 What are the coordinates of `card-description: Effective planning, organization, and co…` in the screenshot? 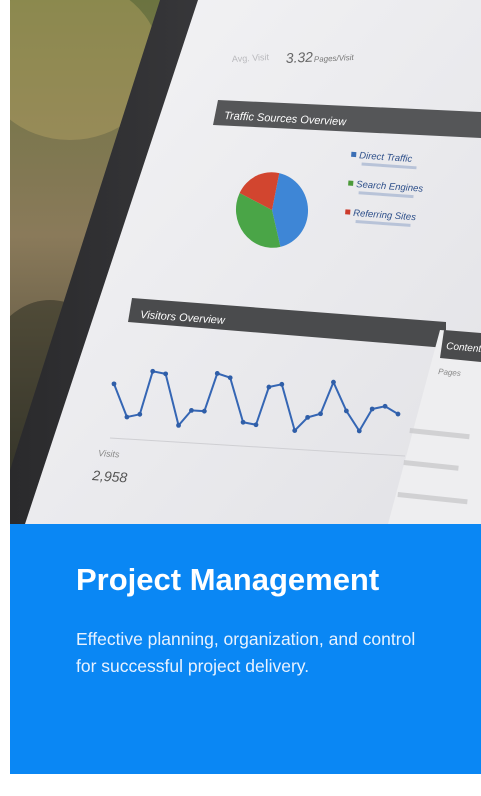 It's located at (246, 652).